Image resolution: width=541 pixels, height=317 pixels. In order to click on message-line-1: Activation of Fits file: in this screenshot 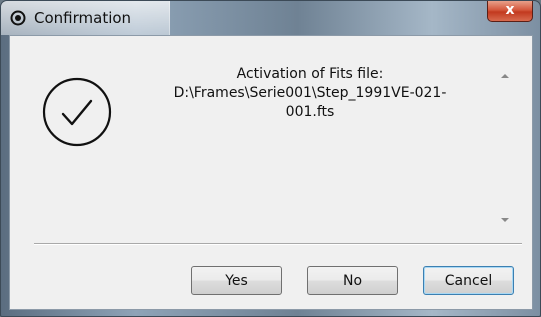, I will do `click(310, 74)`.